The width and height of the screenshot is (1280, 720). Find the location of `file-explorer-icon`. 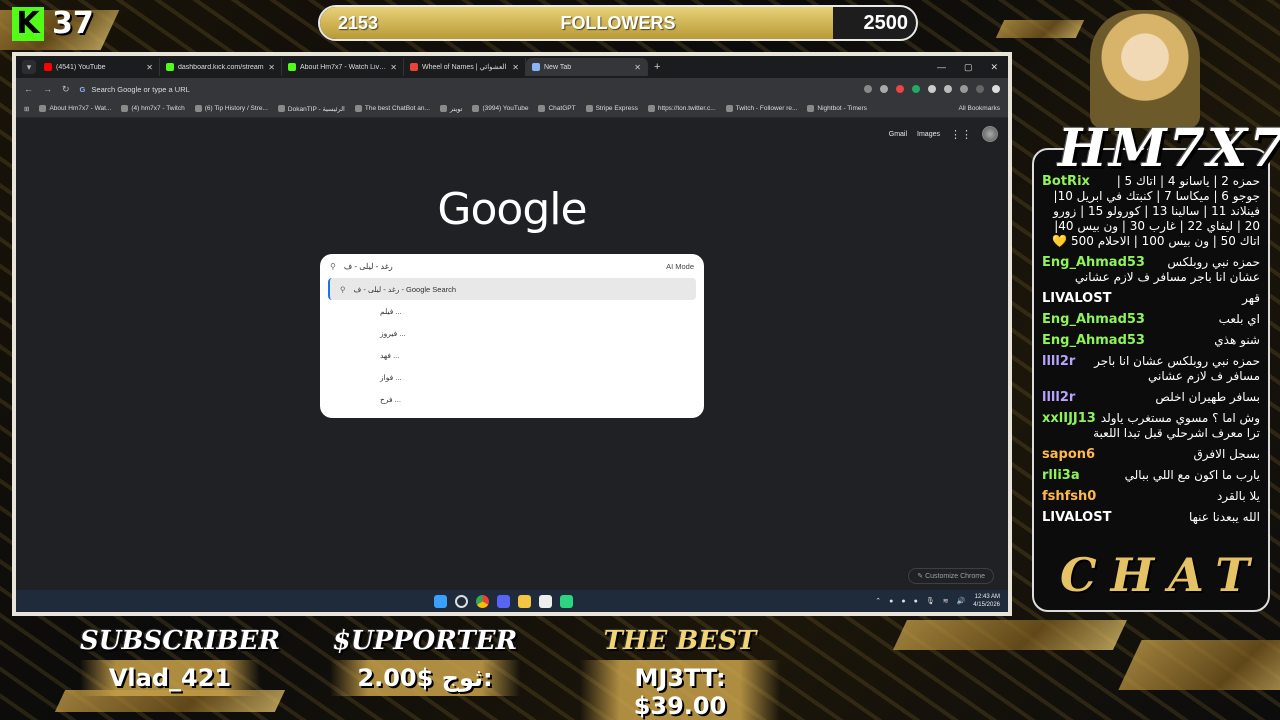

file-explorer-icon is located at coordinates (524, 601).